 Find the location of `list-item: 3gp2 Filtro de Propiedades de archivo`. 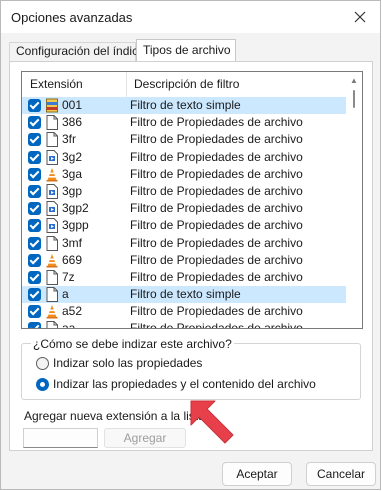

list-item: 3gp2 Filtro de Propiedades de archivo is located at coordinates (184, 208).